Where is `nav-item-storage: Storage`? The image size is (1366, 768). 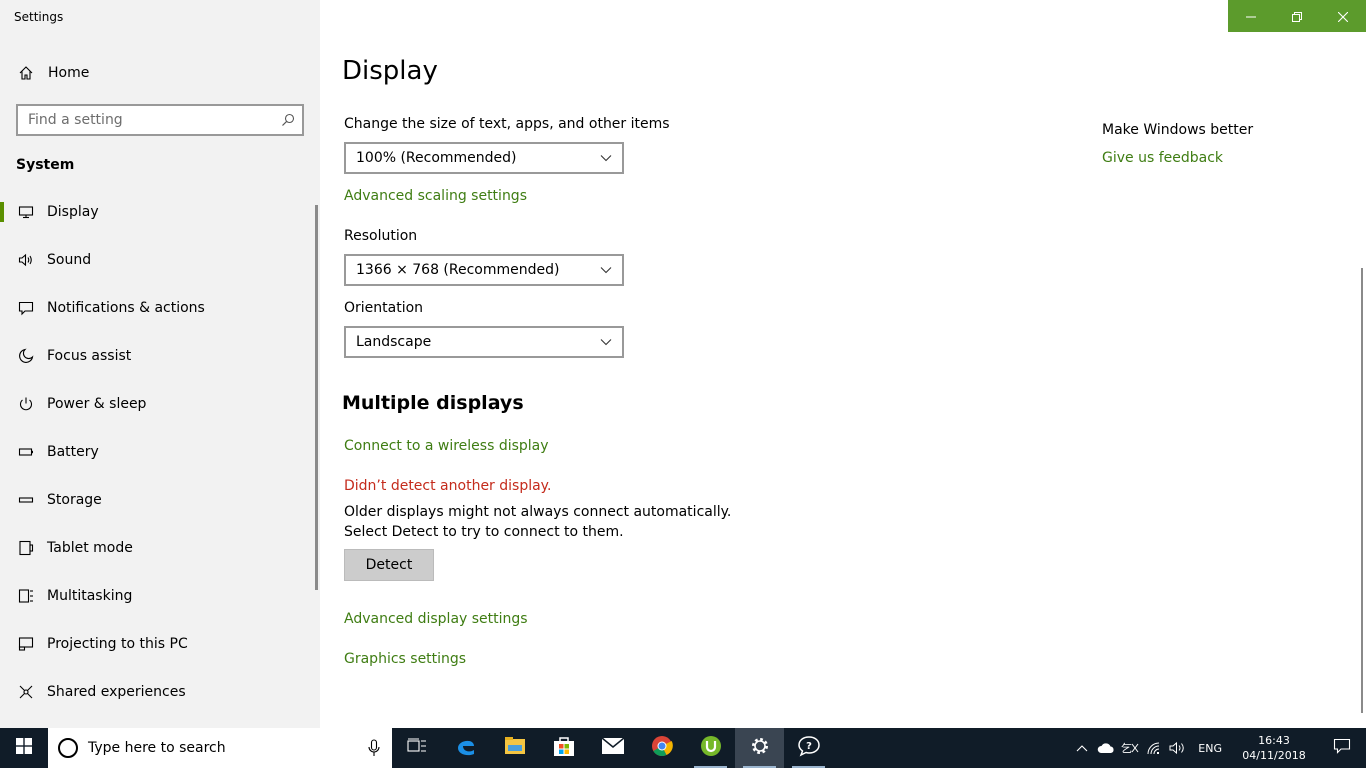
nav-item-storage: Storage is located at coordinates (158, 500).